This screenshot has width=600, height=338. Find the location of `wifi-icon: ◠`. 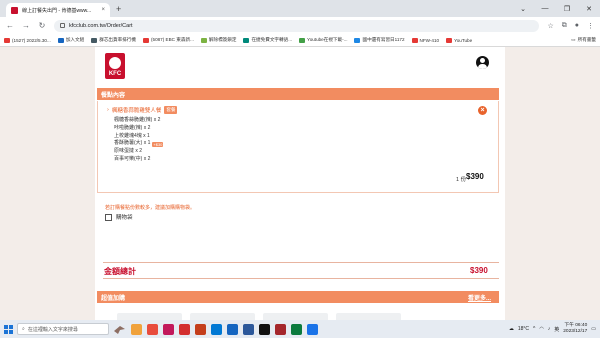

wifi-icon: ◠ is located at coordinates (541, 329).